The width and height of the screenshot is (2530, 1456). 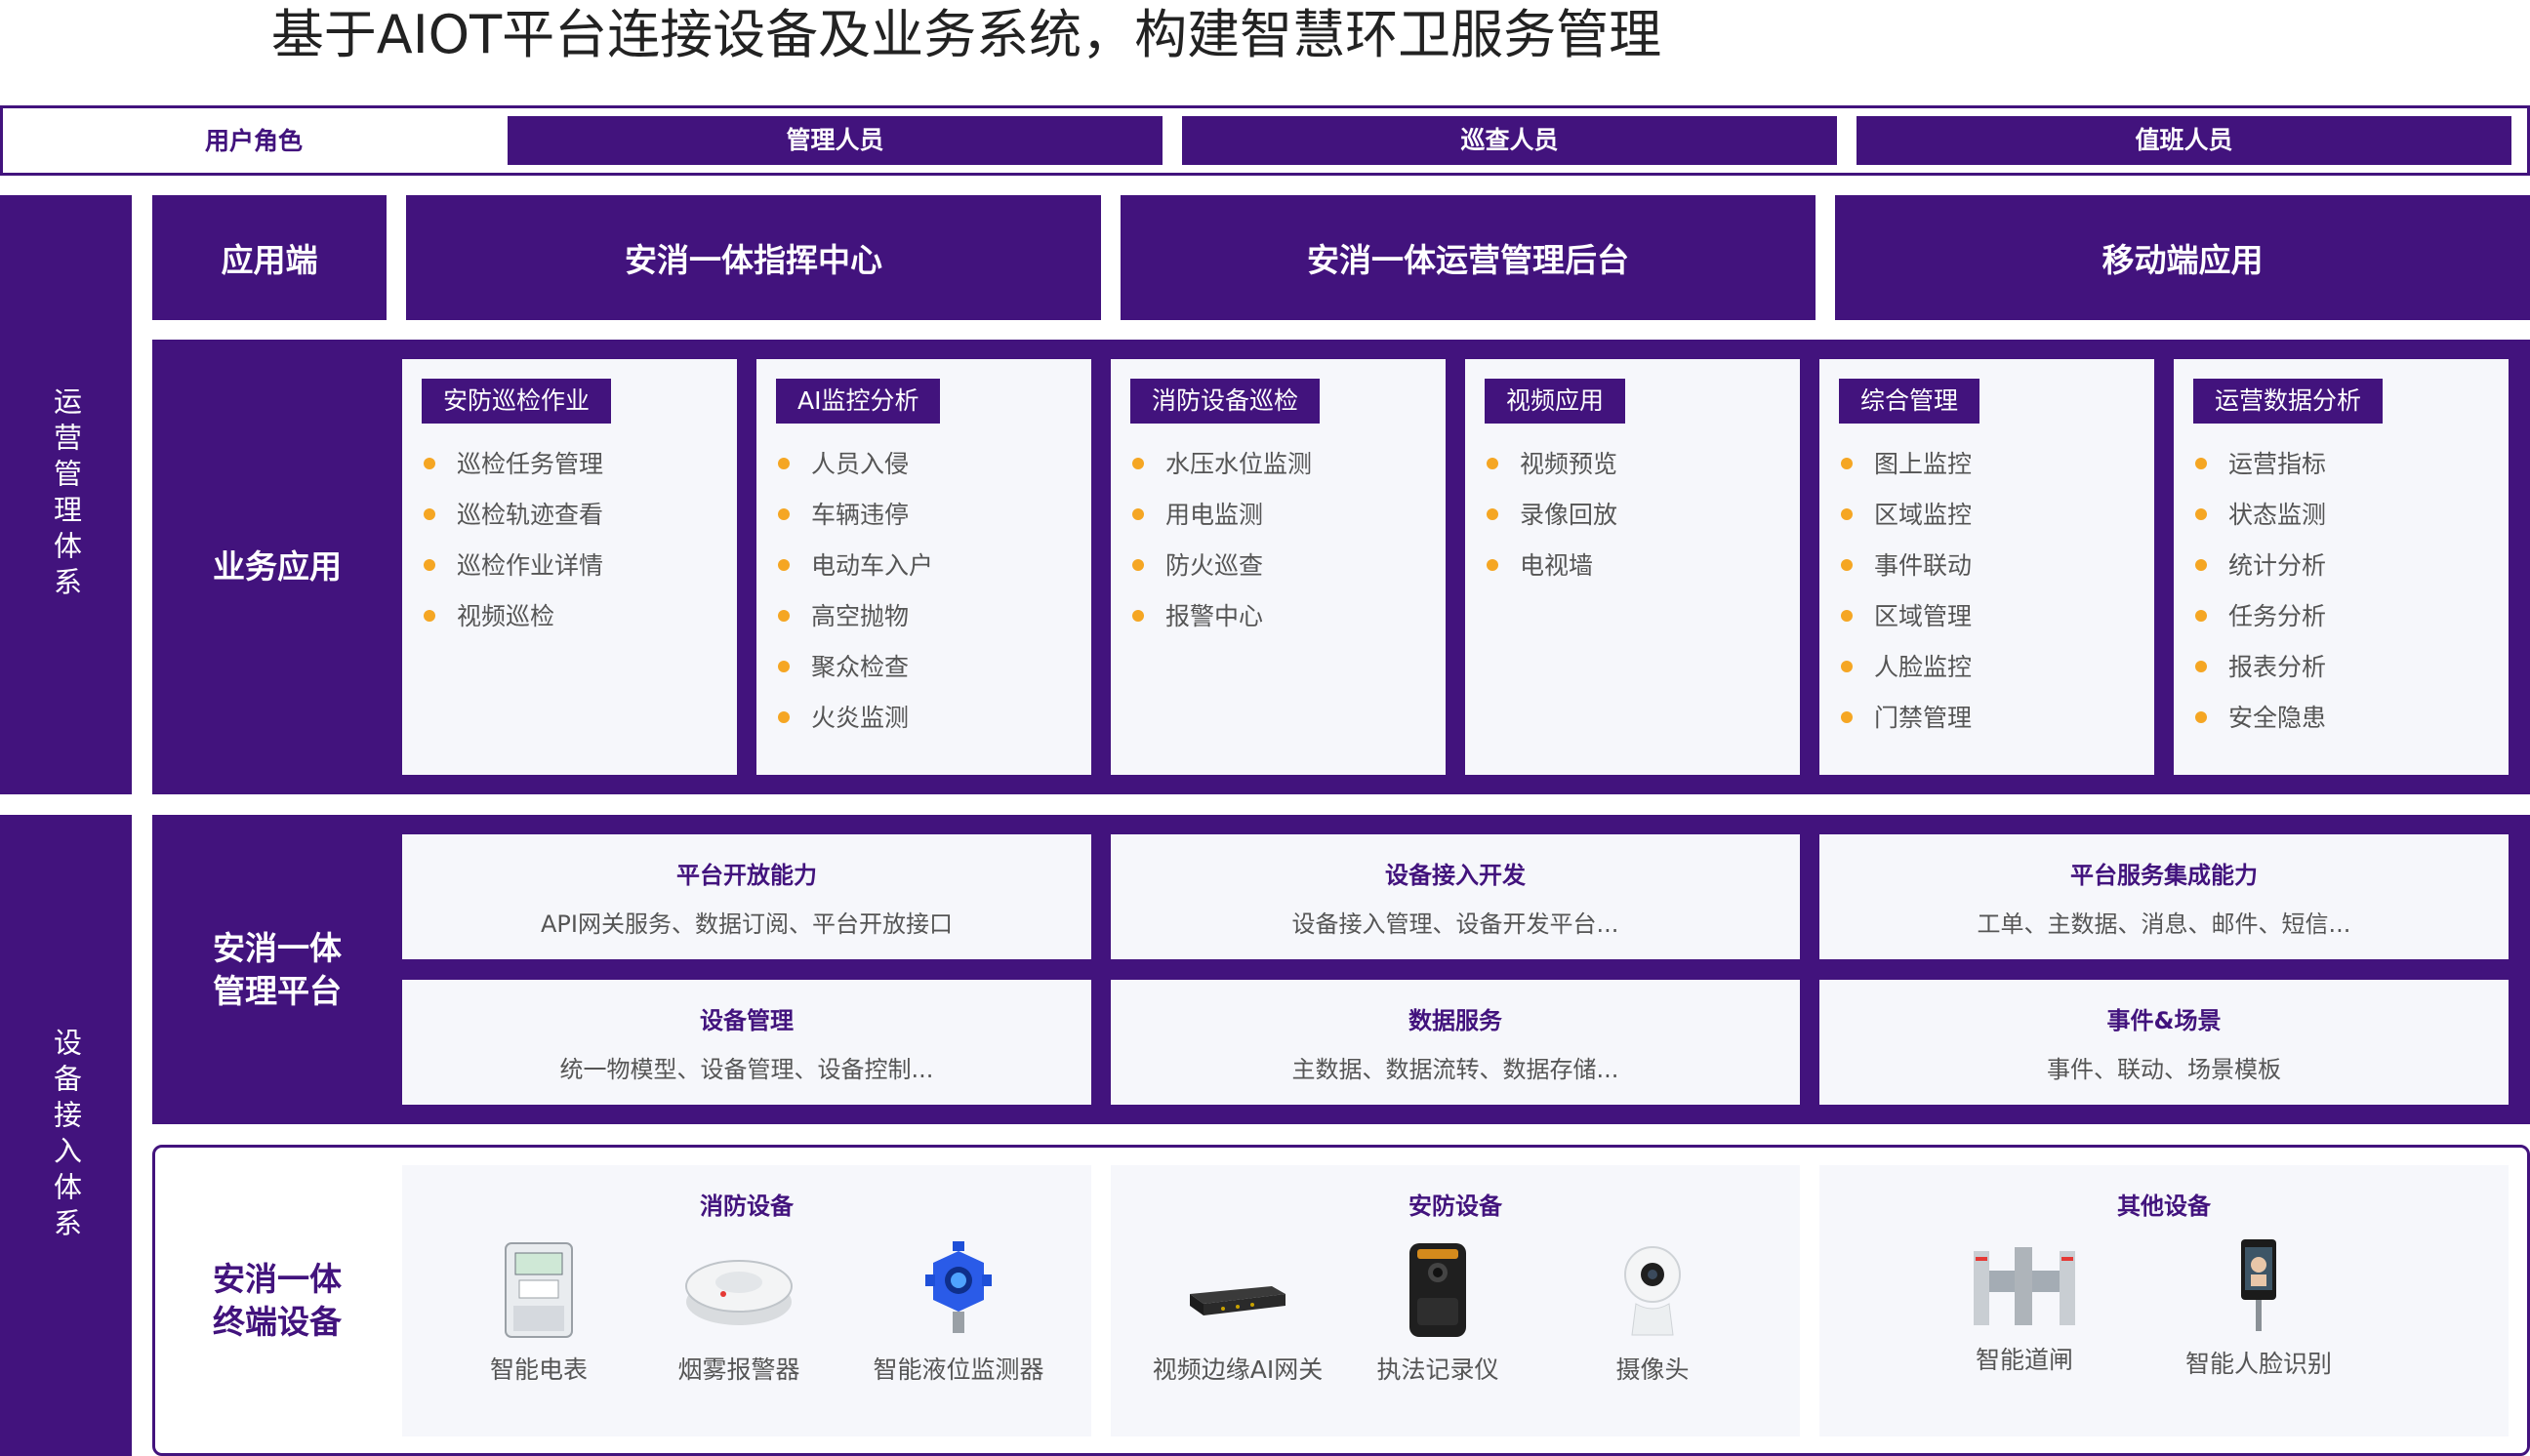 What do you see at coordinates (1906, 622) in the screenshot?
I see `list-item: 区域管理` at bounding box center [1906, 622].